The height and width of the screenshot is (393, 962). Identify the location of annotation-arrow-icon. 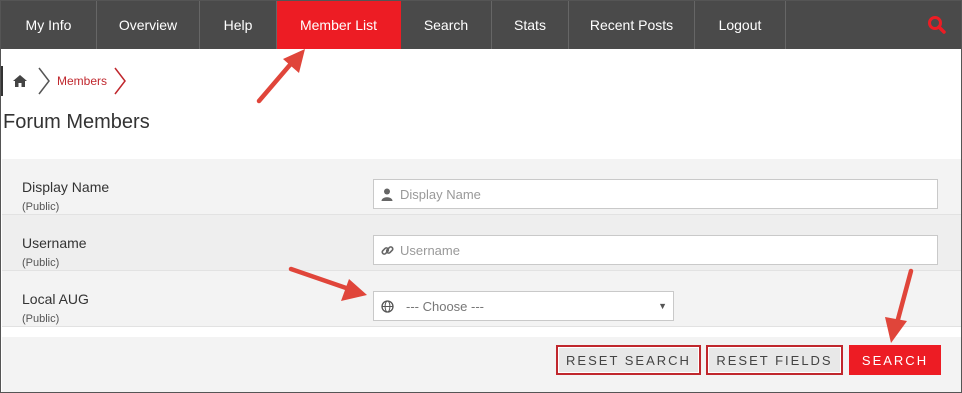
(280, 76).